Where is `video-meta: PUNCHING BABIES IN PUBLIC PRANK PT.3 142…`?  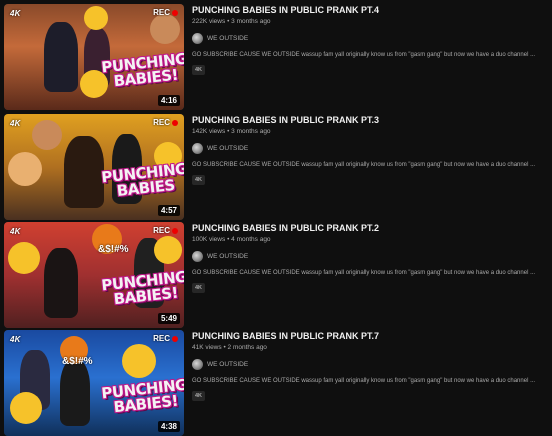 video-meta: PUNCHING BABIES IN PUBLIC PRANK PT.3 142… is located at coordinates (369, 150).